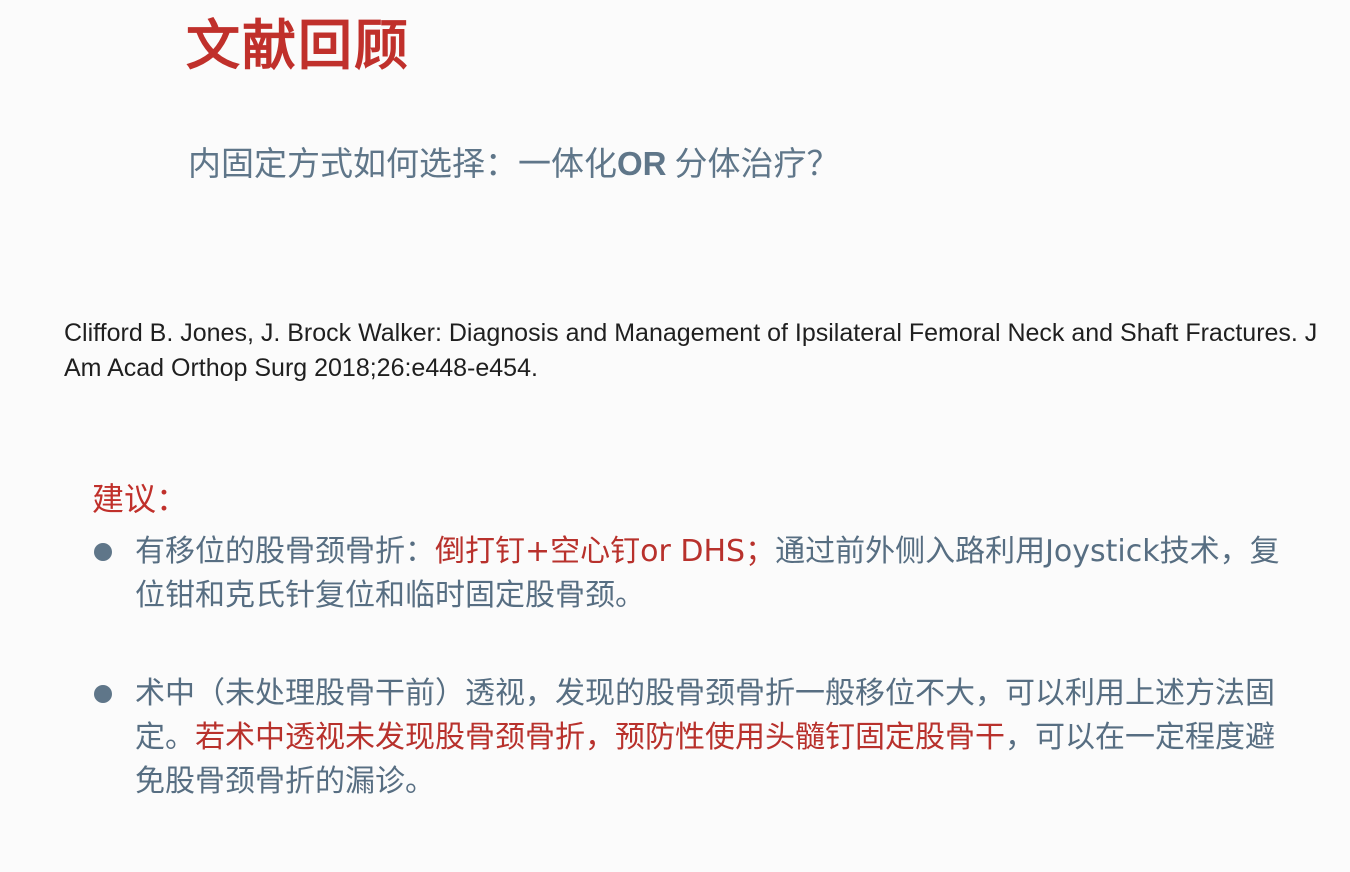 The height and width of the screenshot is (872, 1350). Describe the element at coordinates (140, 499) in the screenshot. I see `advice-heading: 建议：` at that location.